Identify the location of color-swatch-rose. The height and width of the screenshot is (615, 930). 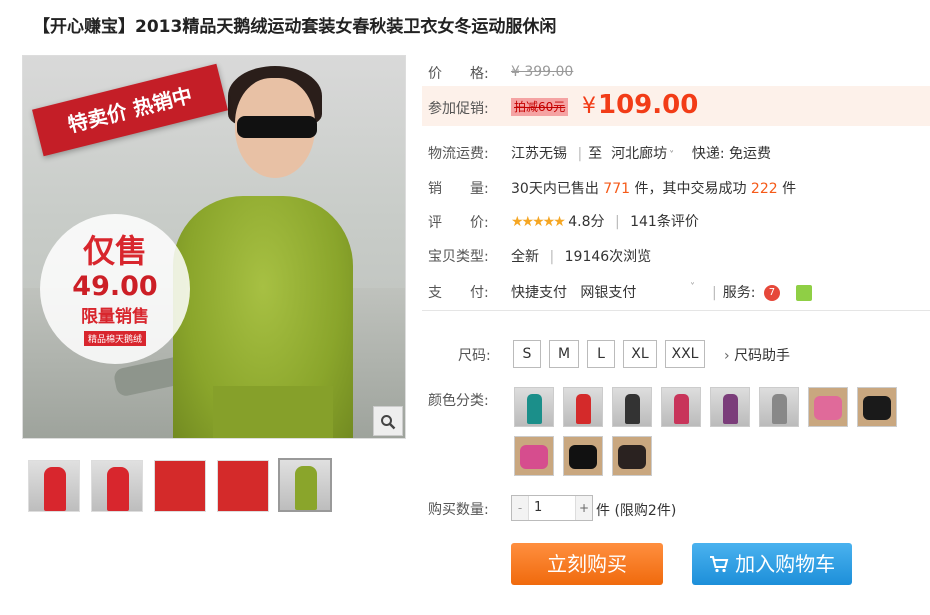
(681, 407).